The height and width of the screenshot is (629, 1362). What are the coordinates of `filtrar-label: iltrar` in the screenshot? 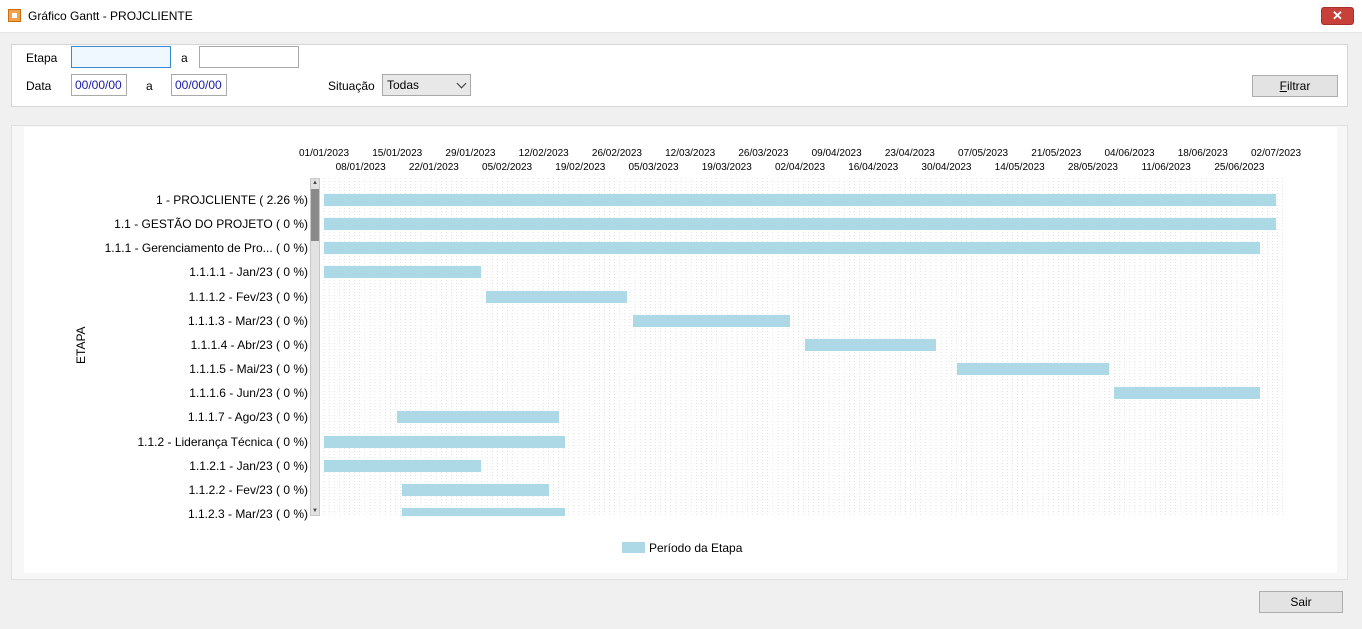 It's located at (1299, 86).